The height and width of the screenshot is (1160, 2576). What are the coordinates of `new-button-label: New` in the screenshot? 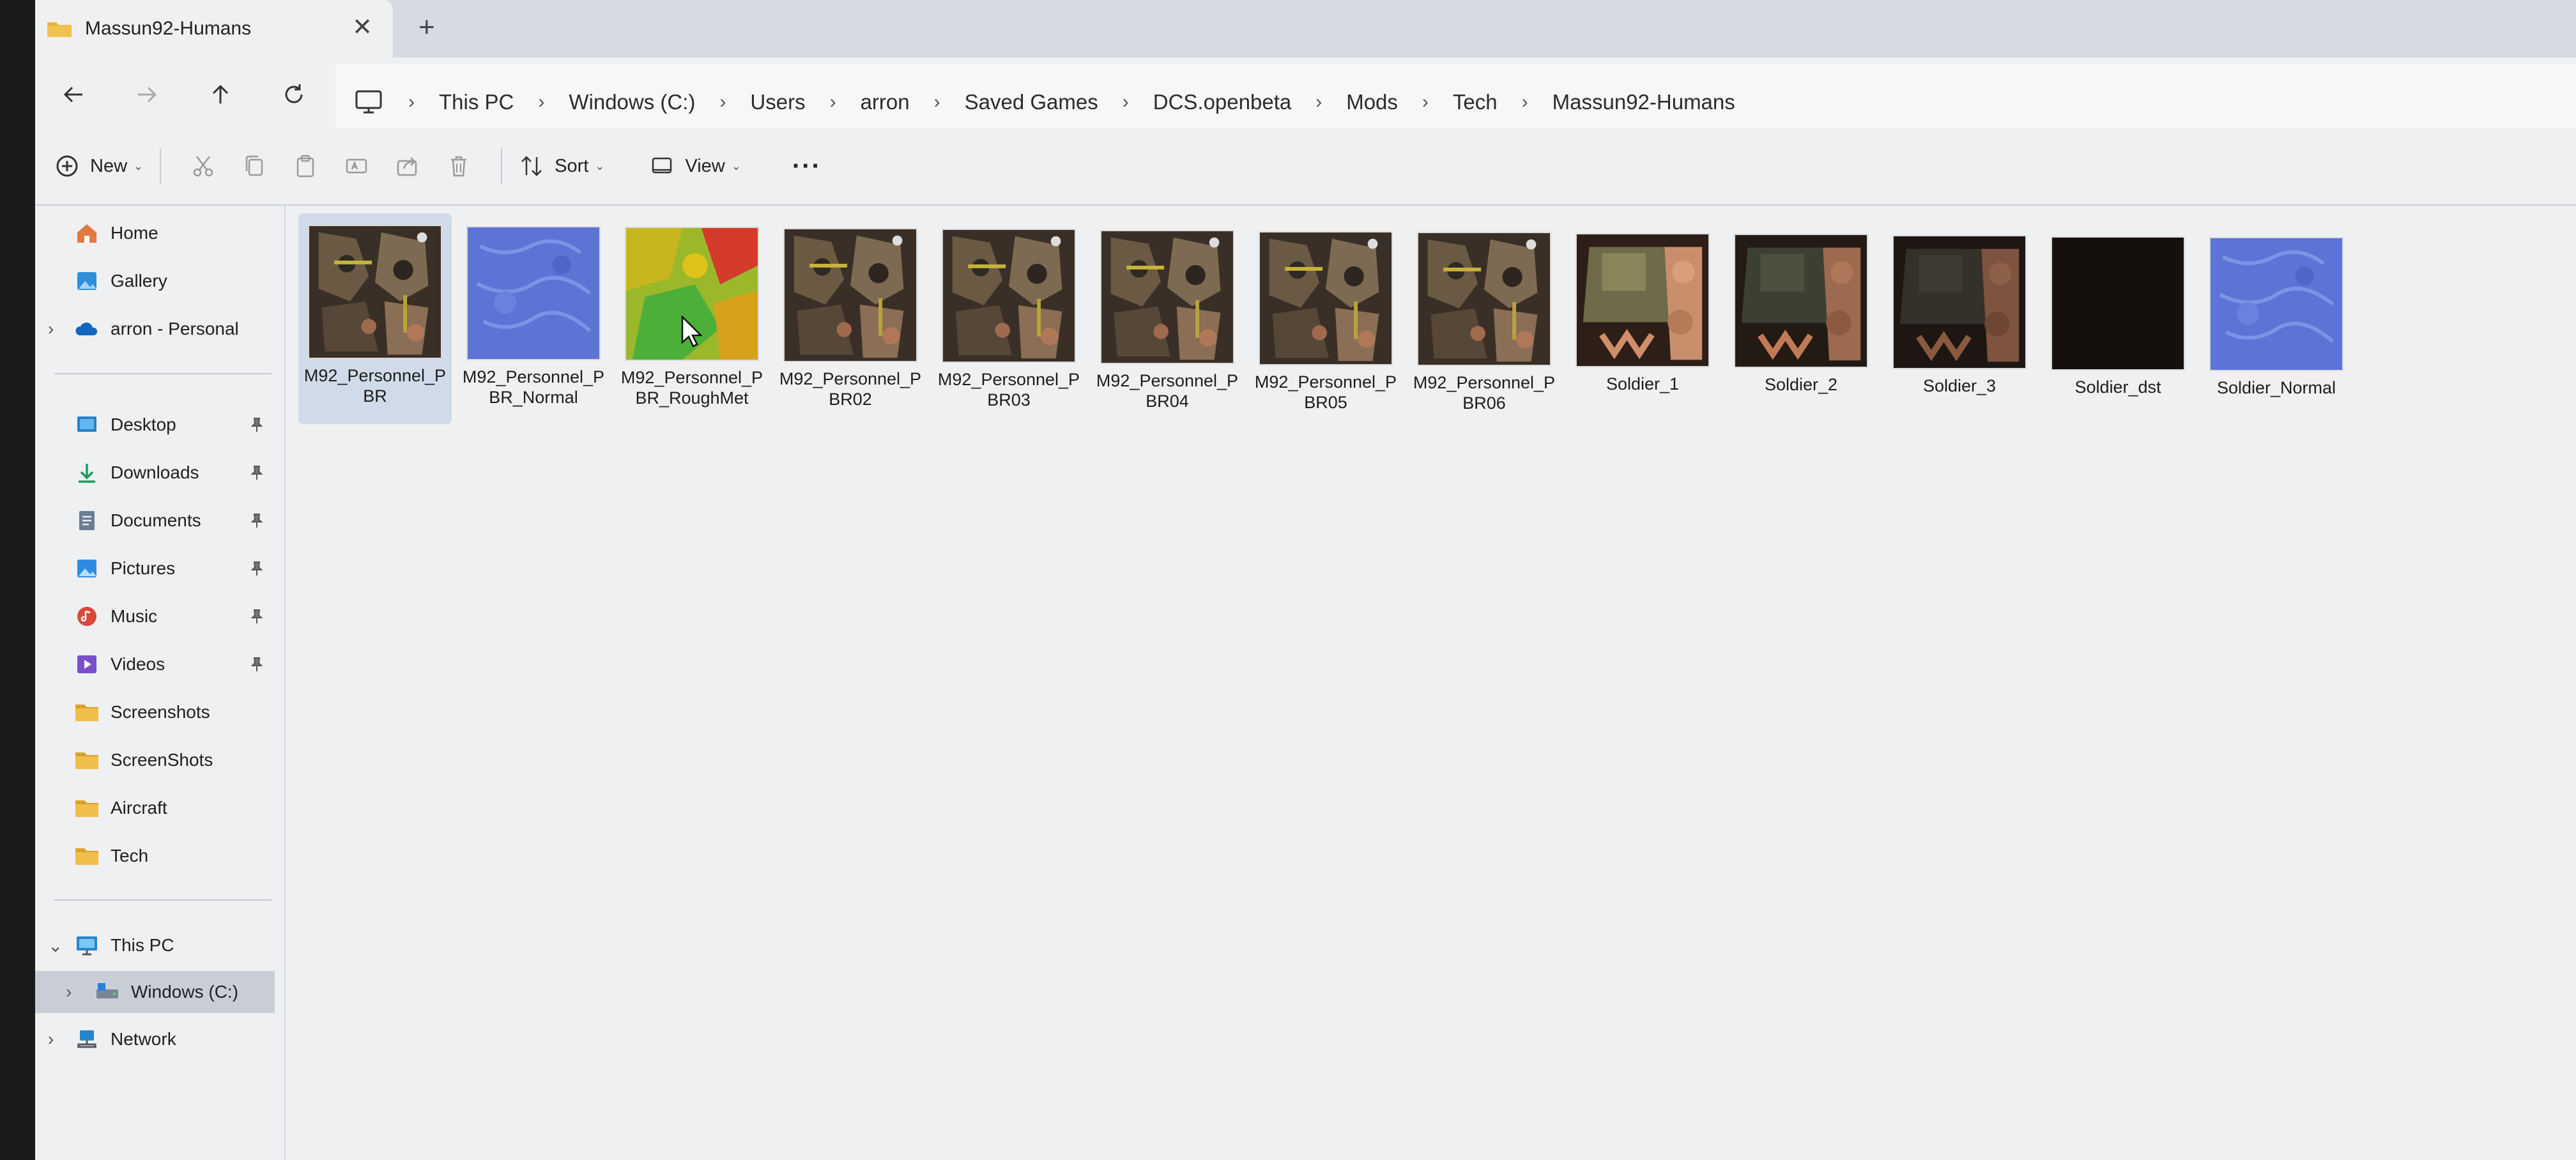 It's located at (109, 165).